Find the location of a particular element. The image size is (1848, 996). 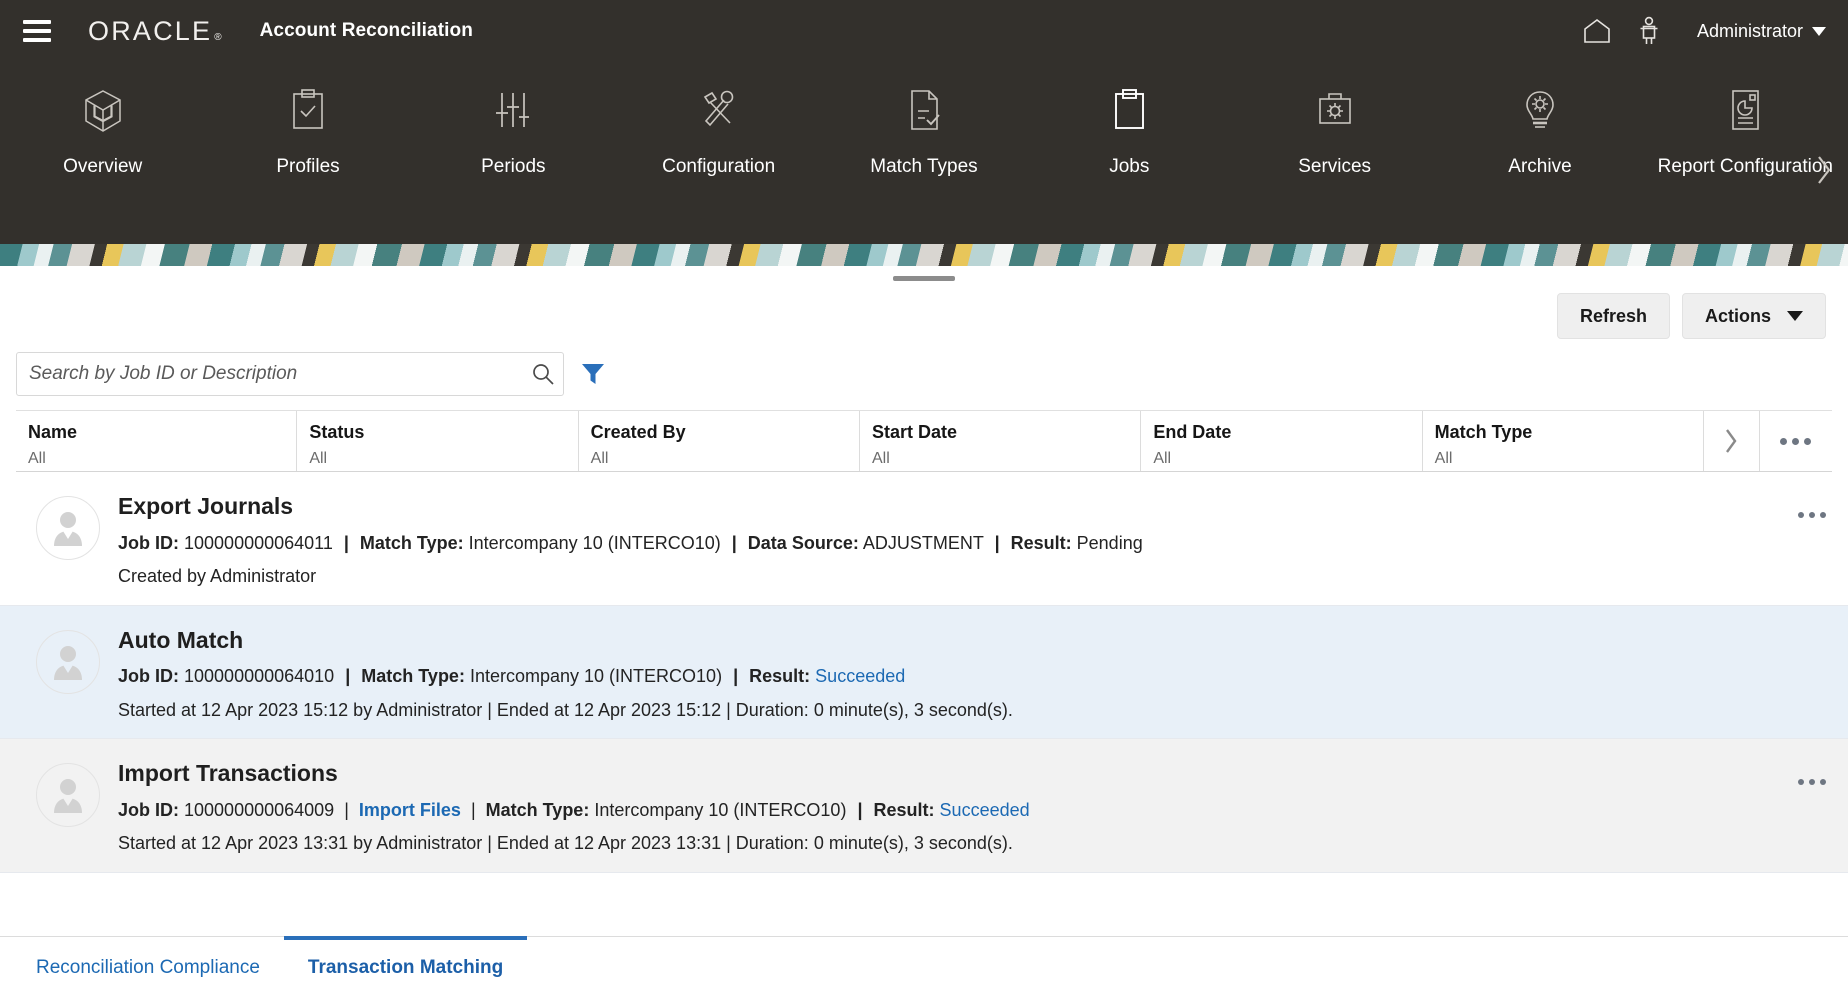

nav-label: Archive is located at coordinates (1540, 166).